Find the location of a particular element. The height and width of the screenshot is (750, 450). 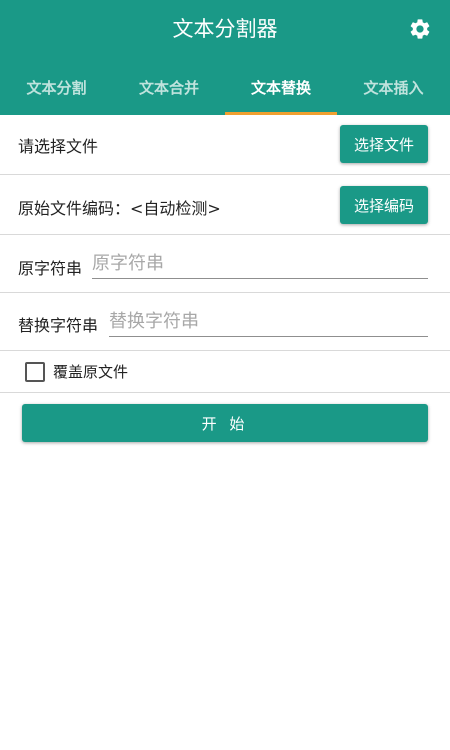

replace-string-row: 替换字符串 is located at coordinates (225, 322).